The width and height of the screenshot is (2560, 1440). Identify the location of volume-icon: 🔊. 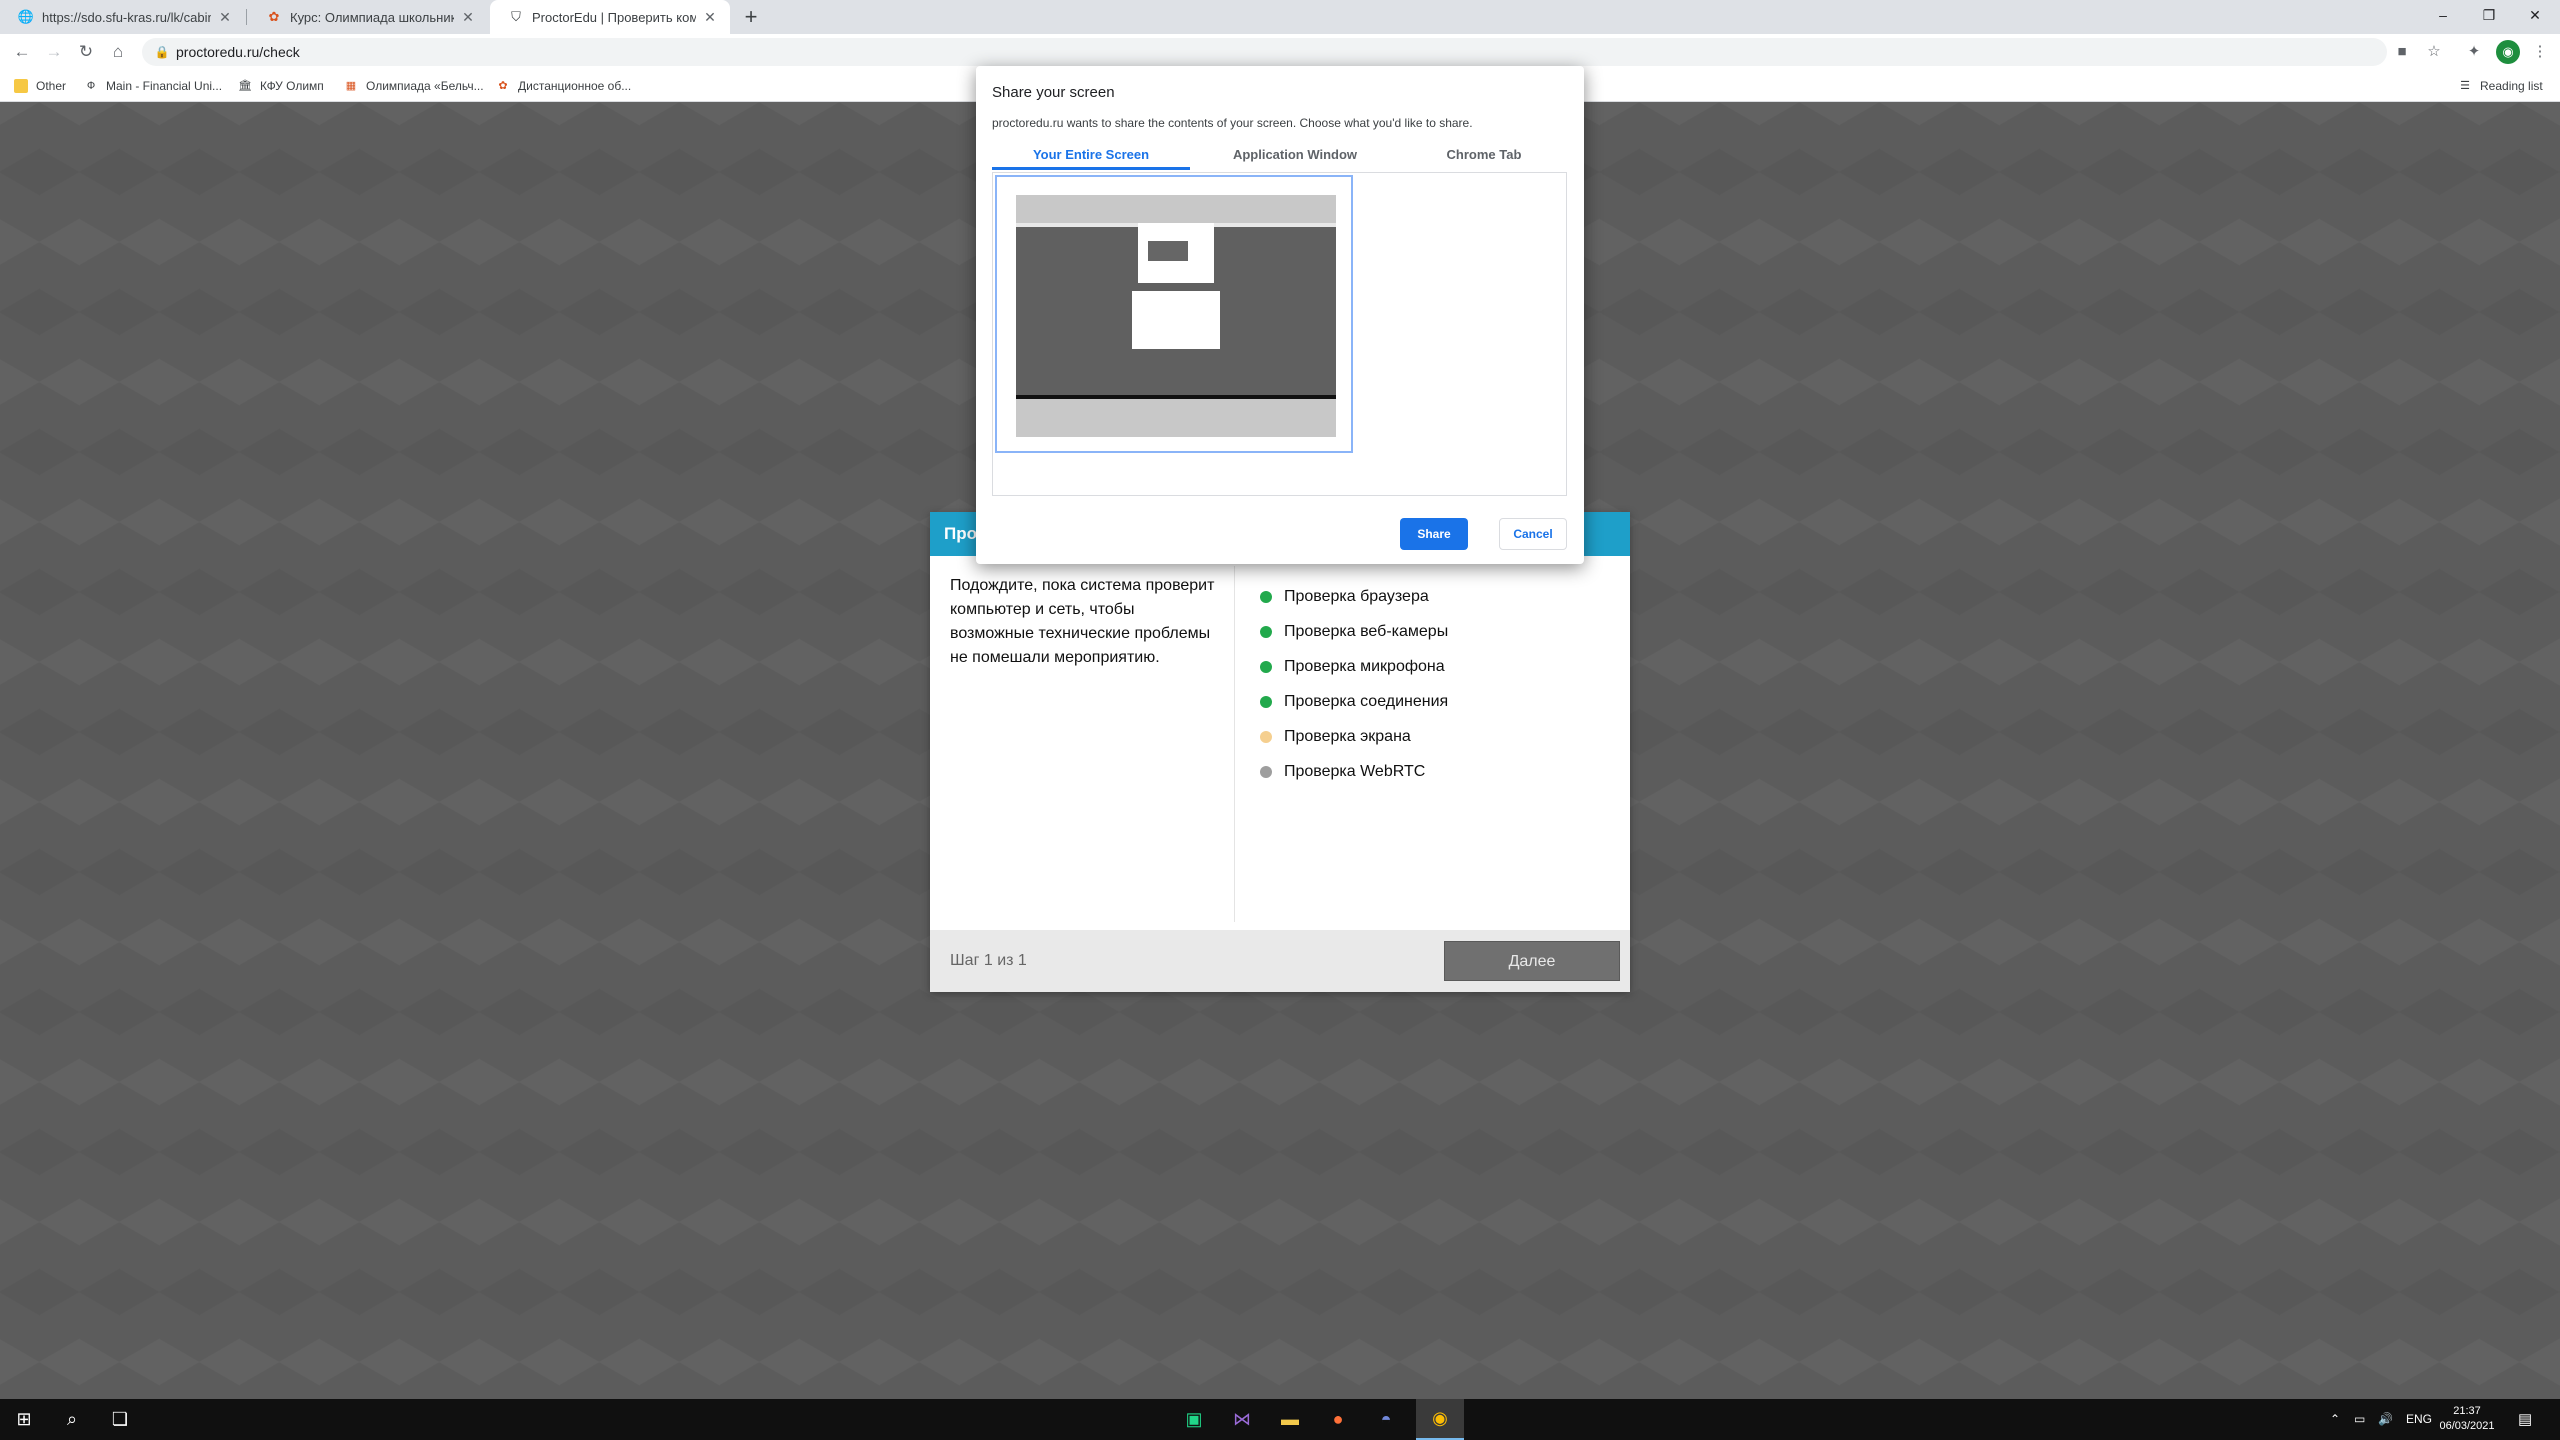
(2385, 1419).